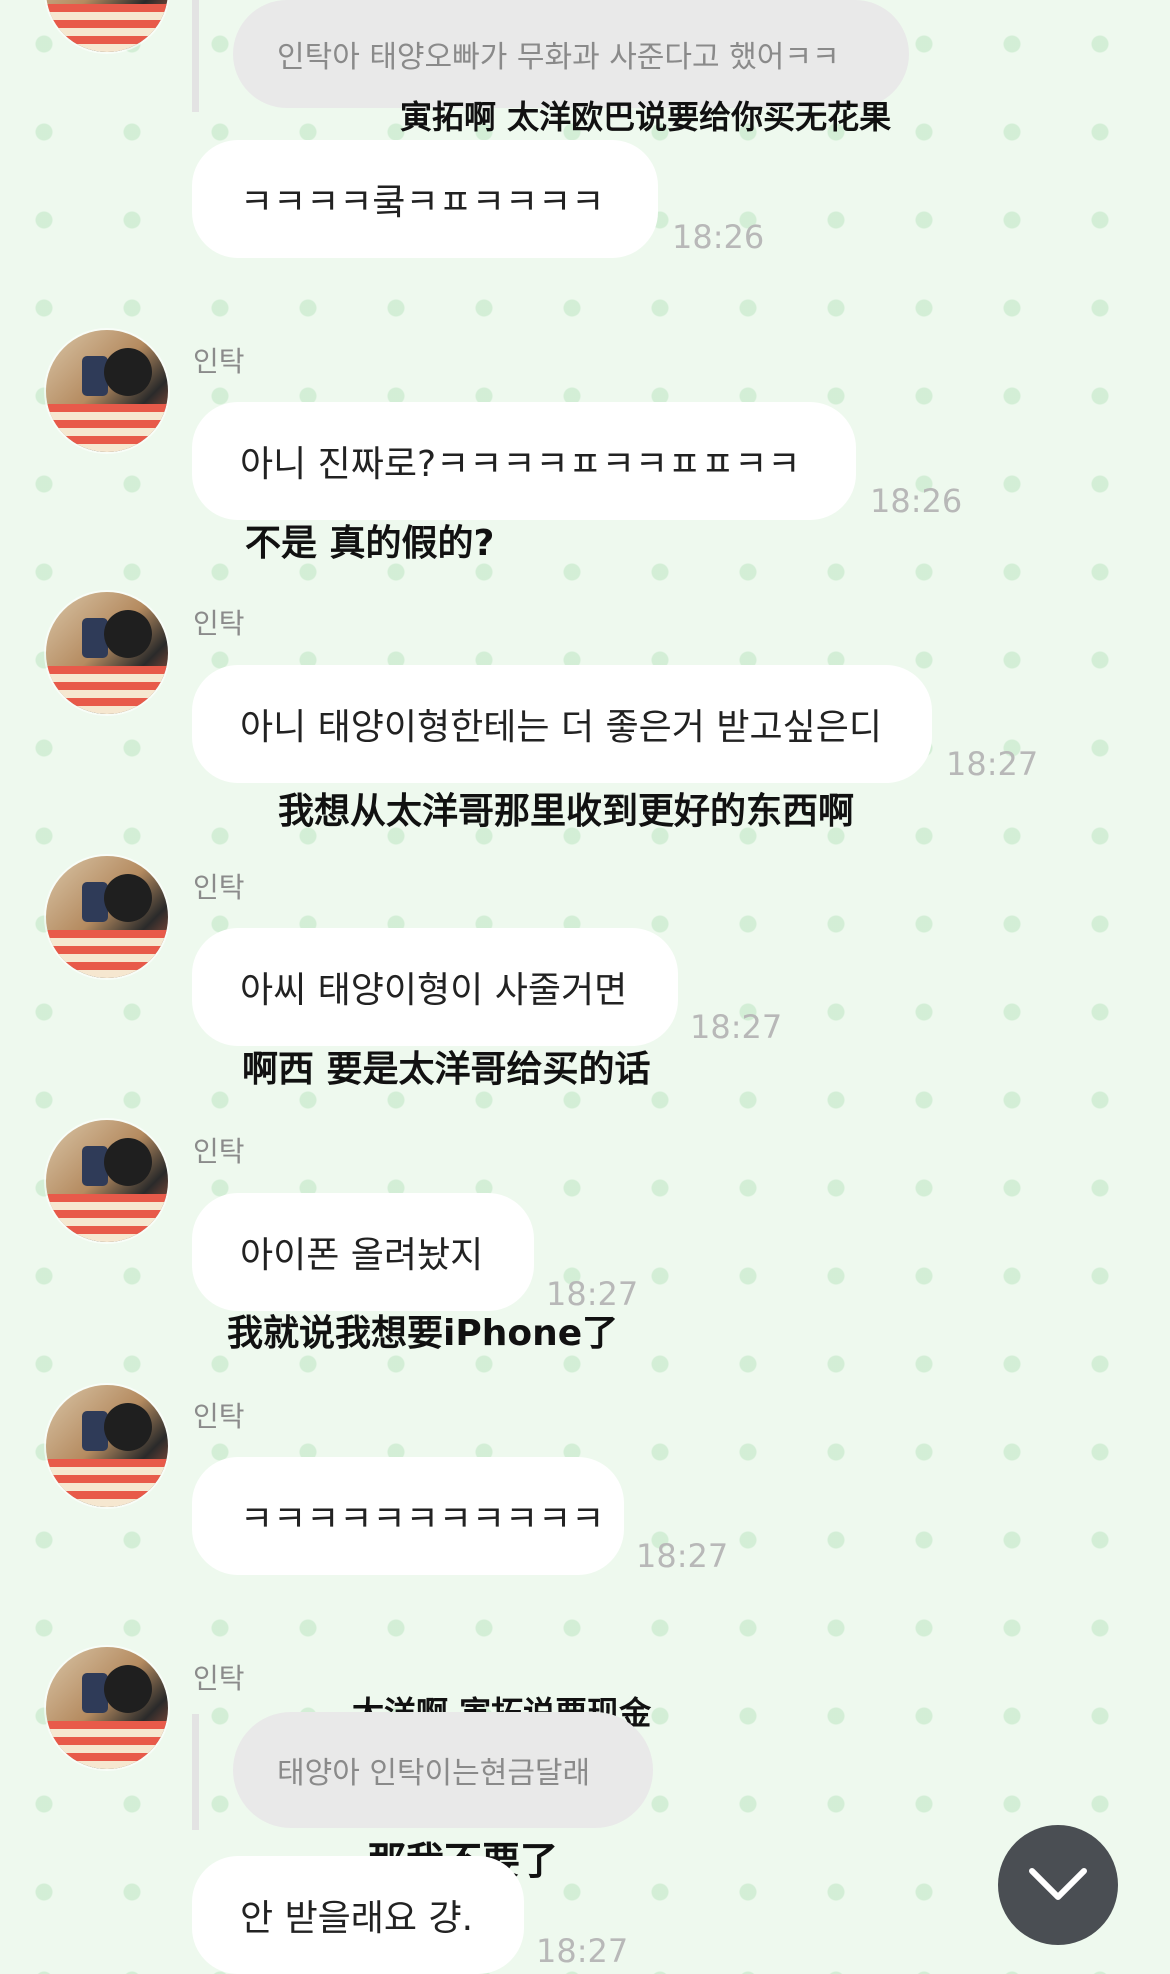 The image size is (1170, 1974). I want to click on translation-caption: 我就说我想要iPhone了, so click(423, 1333).